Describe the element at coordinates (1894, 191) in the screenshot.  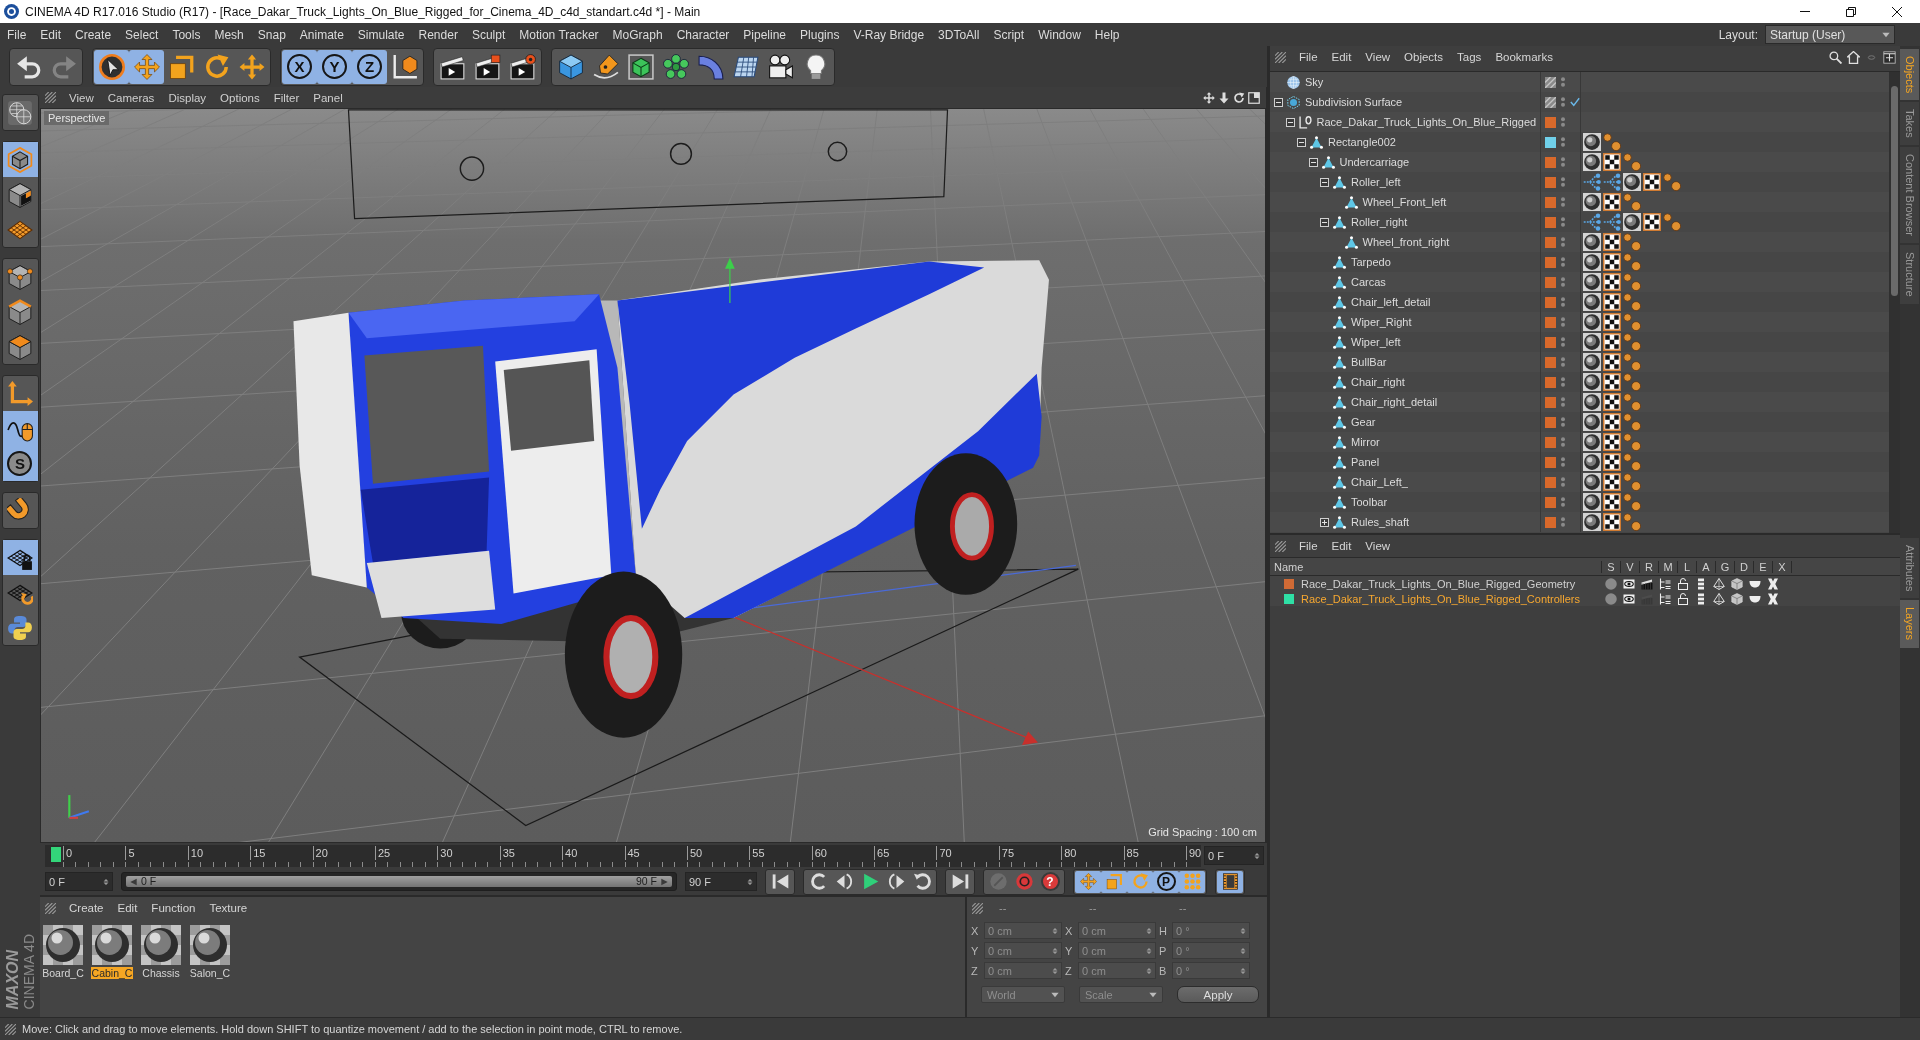
I see `scrollbar-thumb` at that location.